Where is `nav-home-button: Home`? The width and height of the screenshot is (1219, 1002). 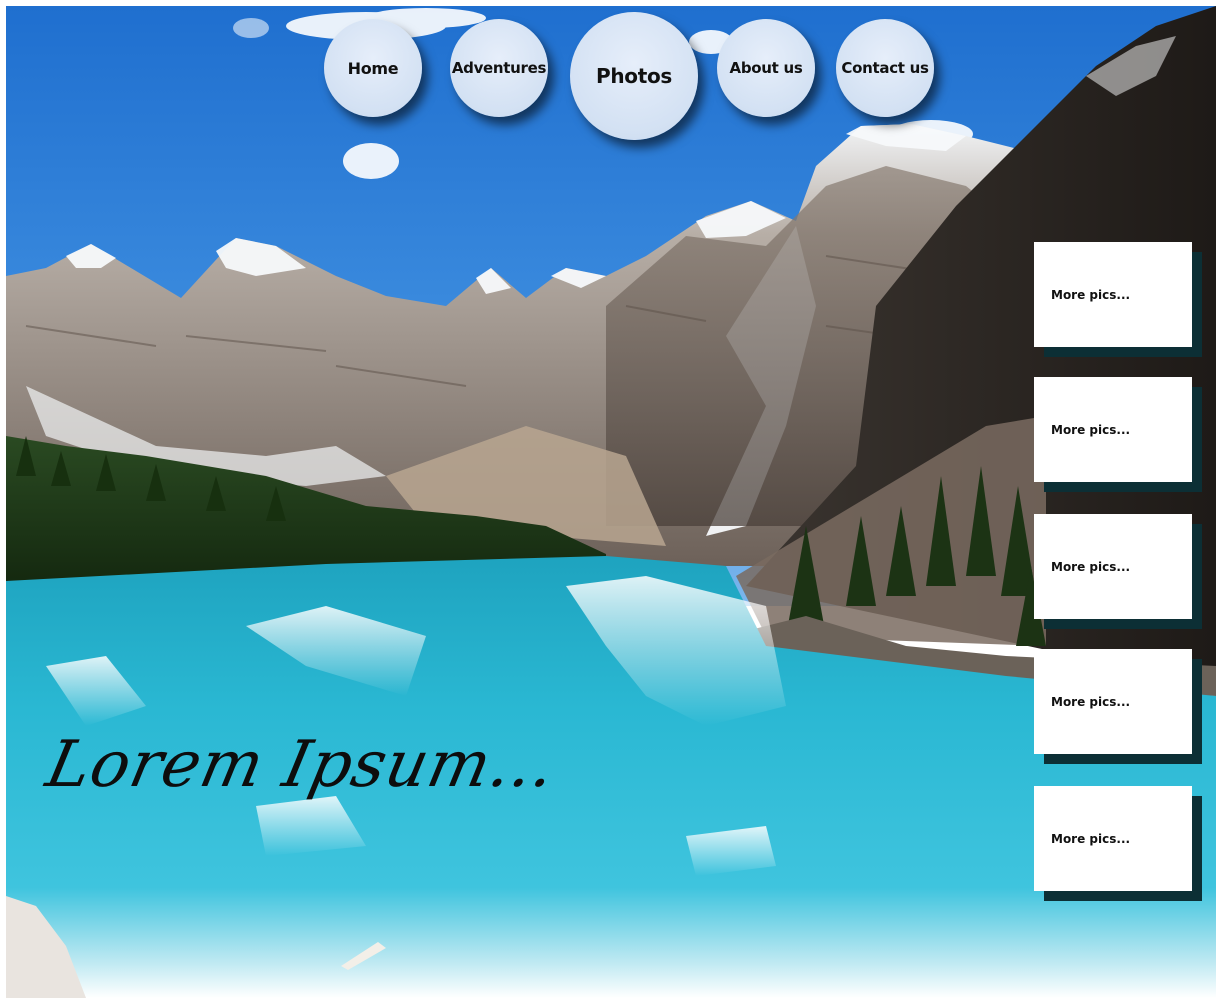
nav-home-button: Home is located at coordinates (373, 68).